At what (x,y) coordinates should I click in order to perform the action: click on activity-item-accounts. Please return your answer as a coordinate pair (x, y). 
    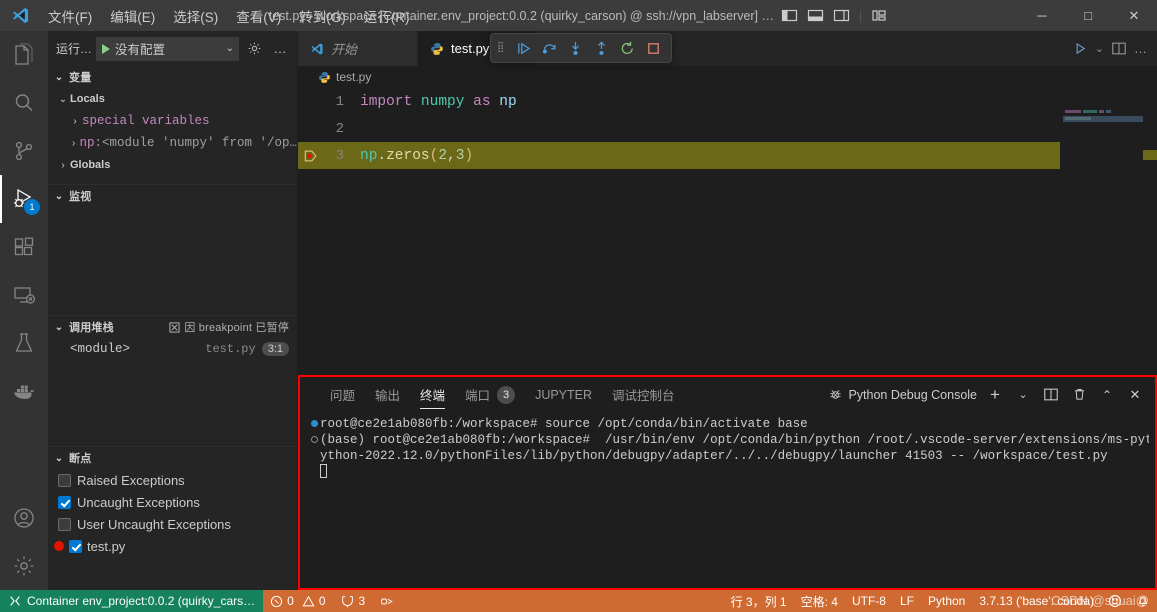
    Looking at the image, I should click on (24, 518).